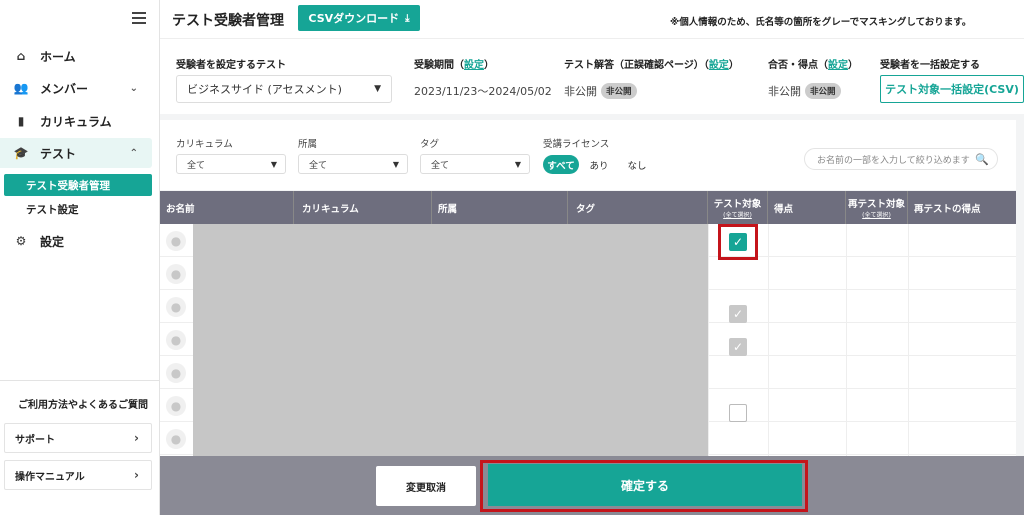 This screenshot has width=1024, height=515. Describe the element at coordinates (308, 144) in the screenshot. I see `dept-filter-label: 所属` at that location.